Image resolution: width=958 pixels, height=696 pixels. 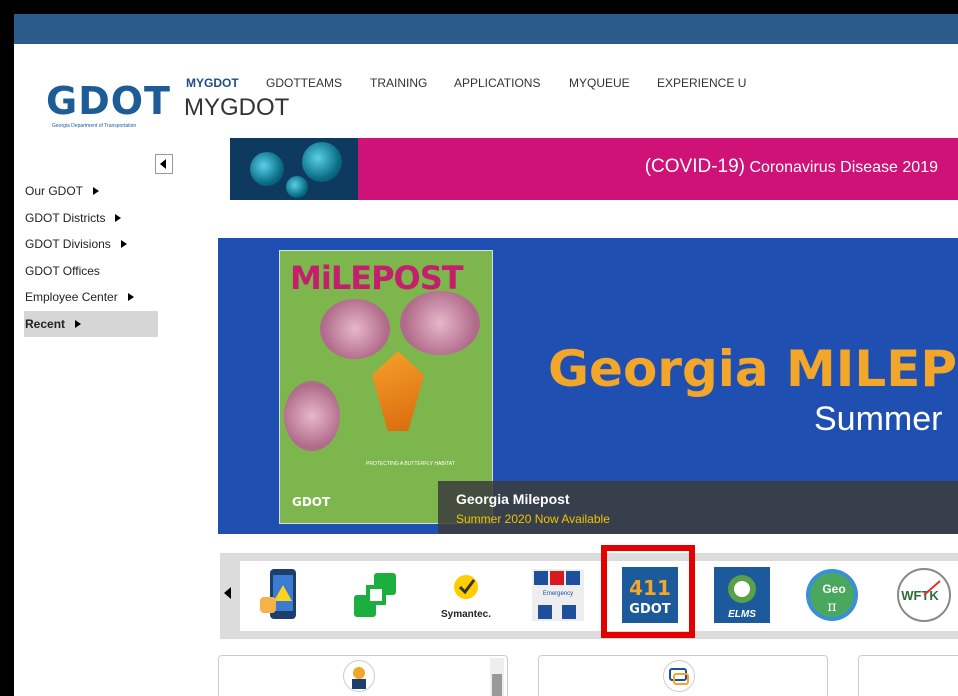 I want to click on sidebar-item-recent: Recent, so click(x=91, y=323).